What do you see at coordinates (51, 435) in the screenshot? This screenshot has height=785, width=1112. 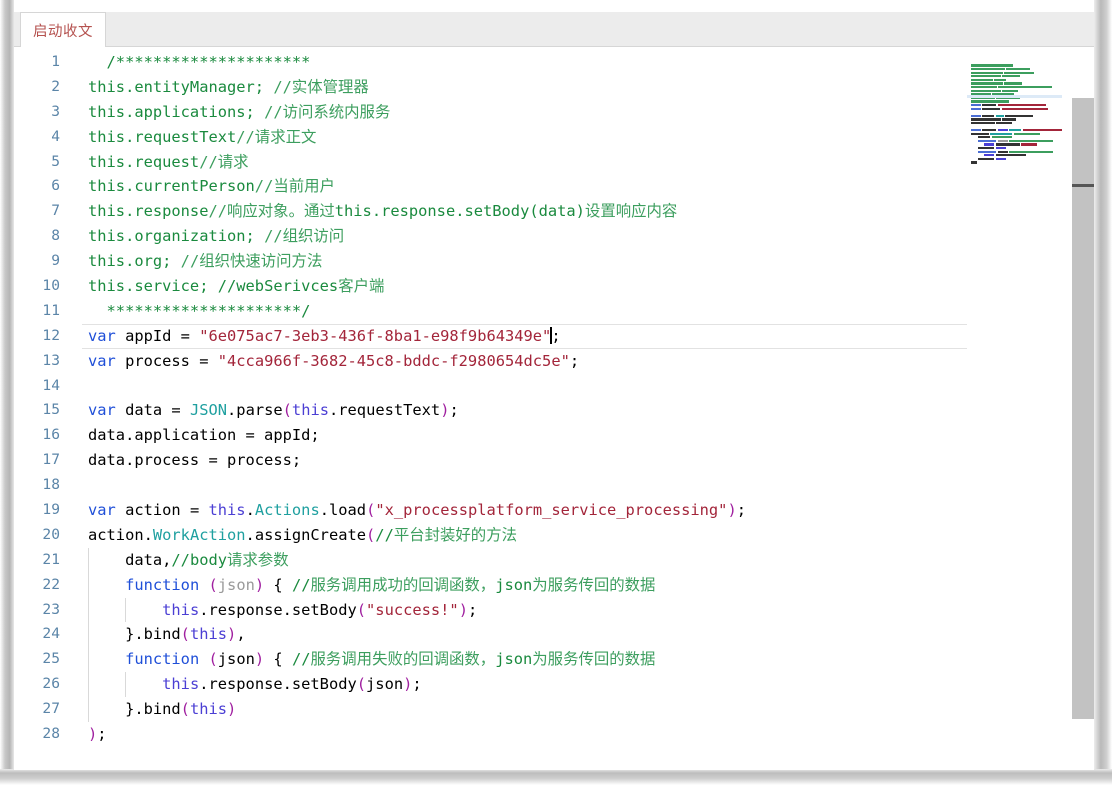 I see `line-number: 16` at bounding box center [51, 435].